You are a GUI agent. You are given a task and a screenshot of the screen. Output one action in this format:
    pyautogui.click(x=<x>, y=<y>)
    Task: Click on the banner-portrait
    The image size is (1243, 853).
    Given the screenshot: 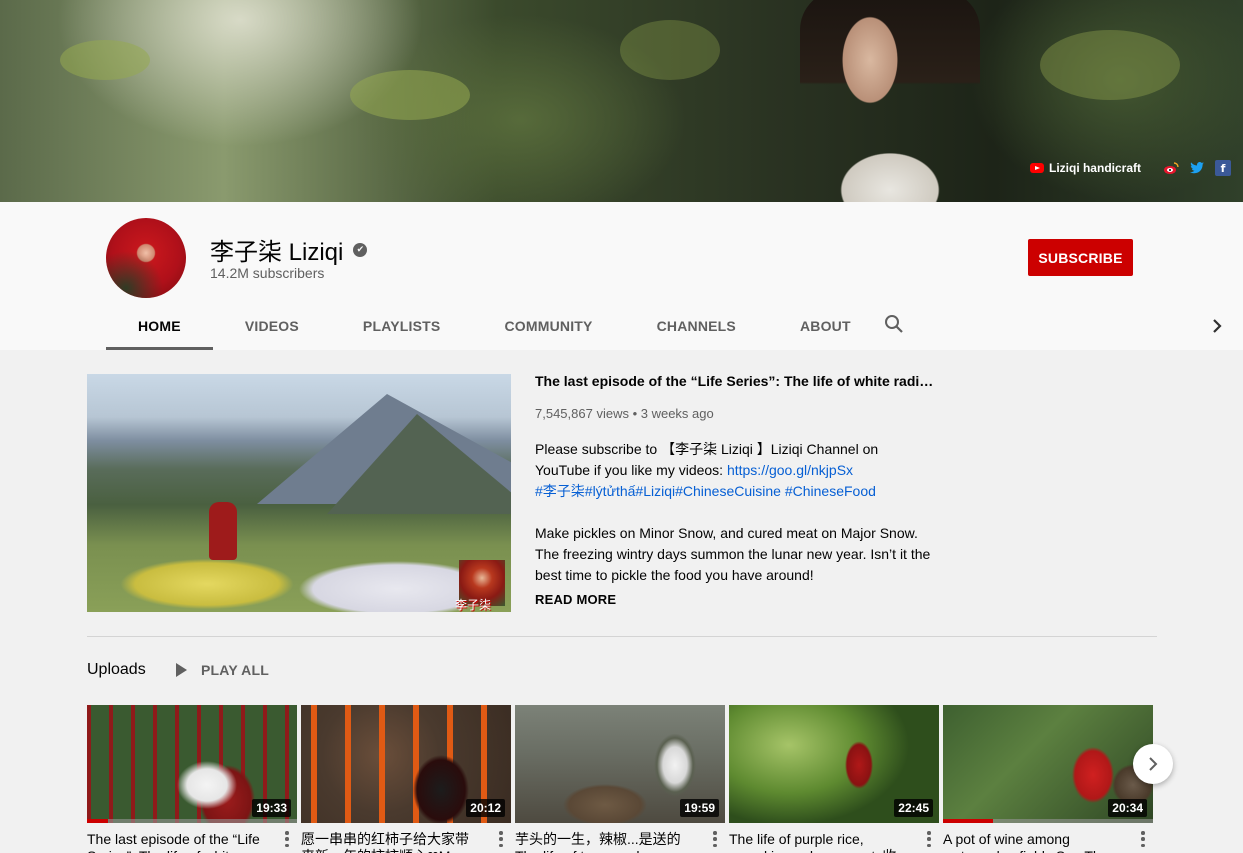 What is the action you would take?
    pyautogui.click(x=890, y=101)
    